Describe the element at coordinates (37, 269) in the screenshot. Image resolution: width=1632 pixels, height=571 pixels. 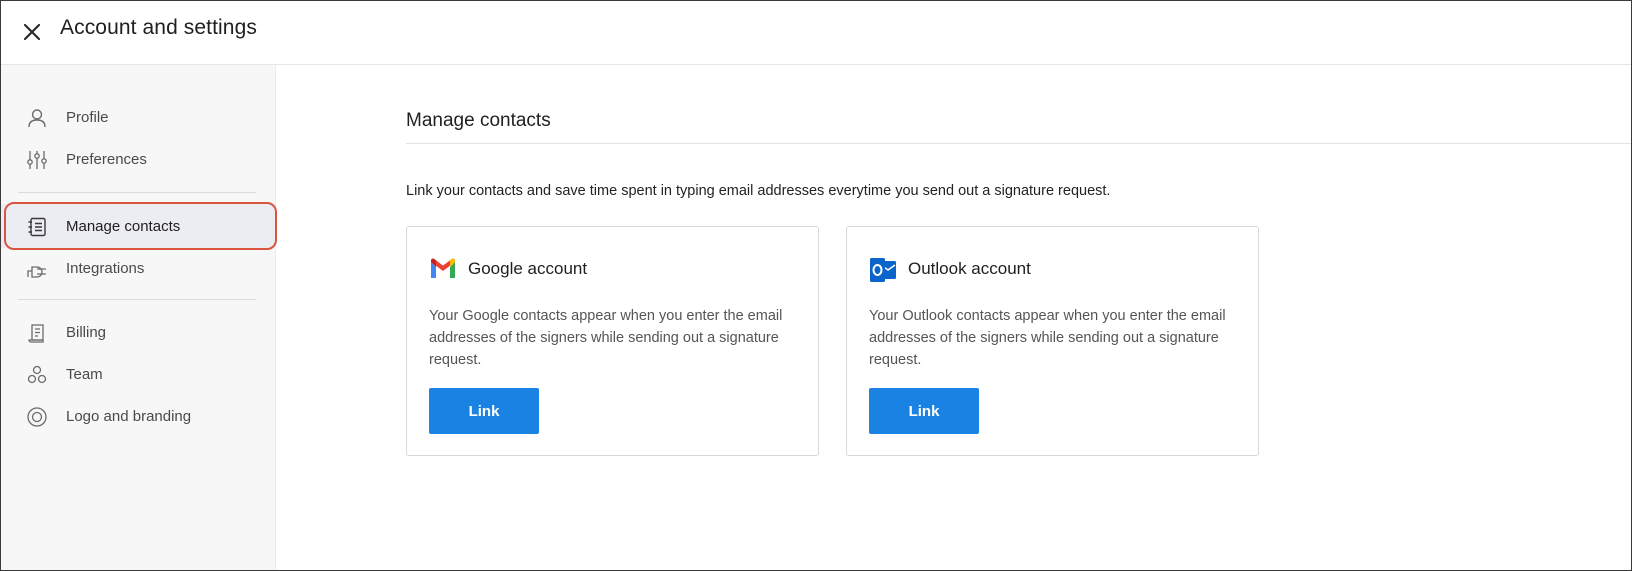
I see `plug-icon` at that location.